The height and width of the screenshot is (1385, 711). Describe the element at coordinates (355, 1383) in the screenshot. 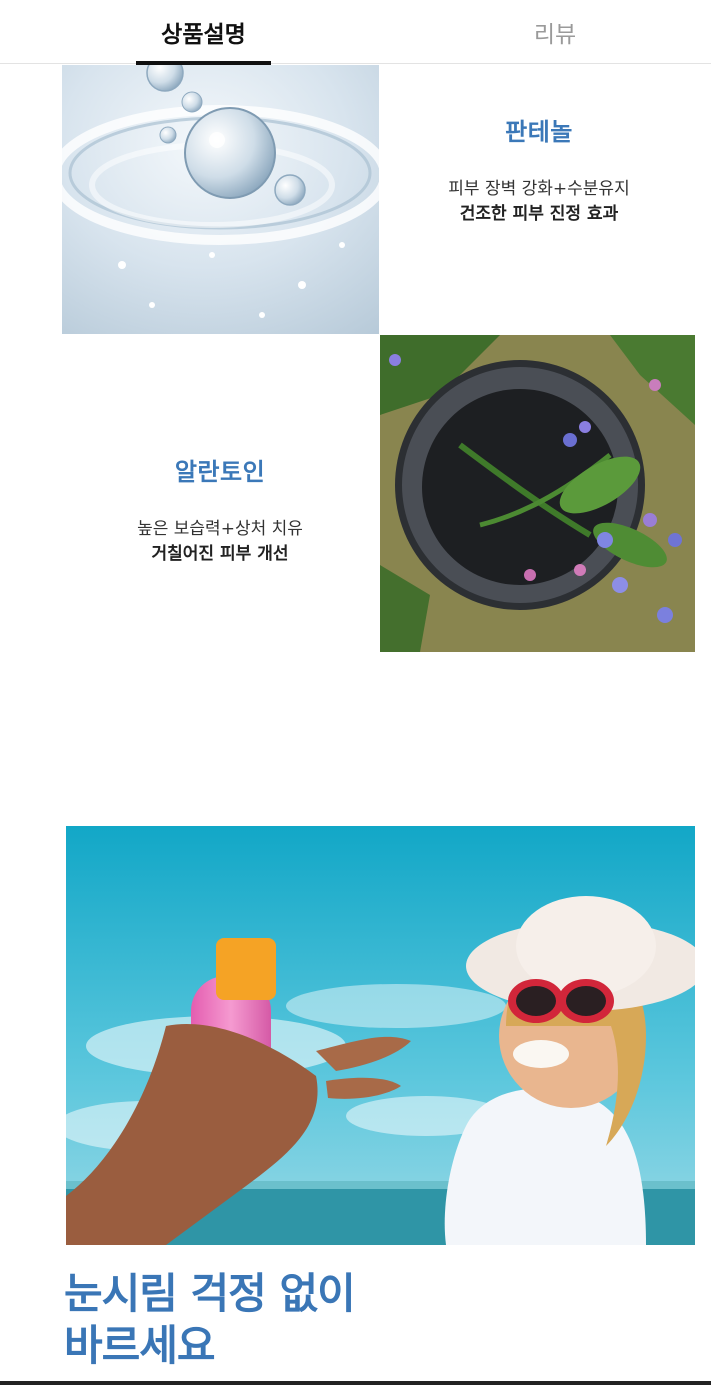

I see `bottom-divider` at that location.